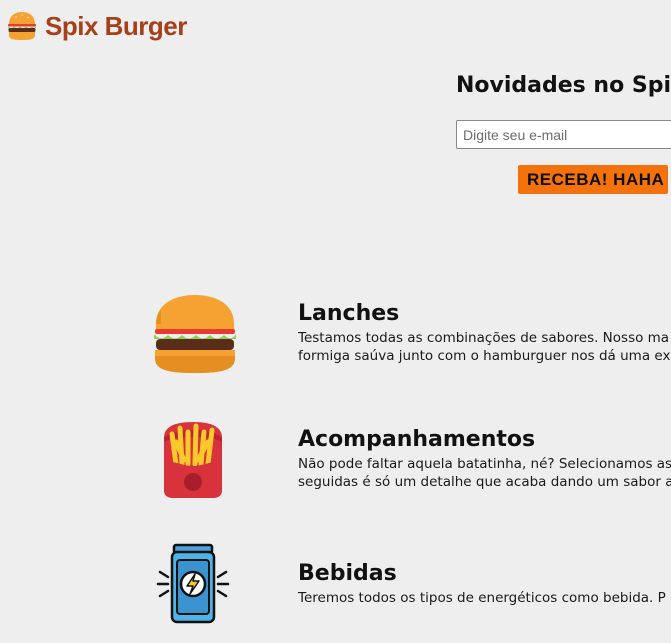  Describe the element at coordinates (563, 134) in the screenshot. I see `email-input` at that location.